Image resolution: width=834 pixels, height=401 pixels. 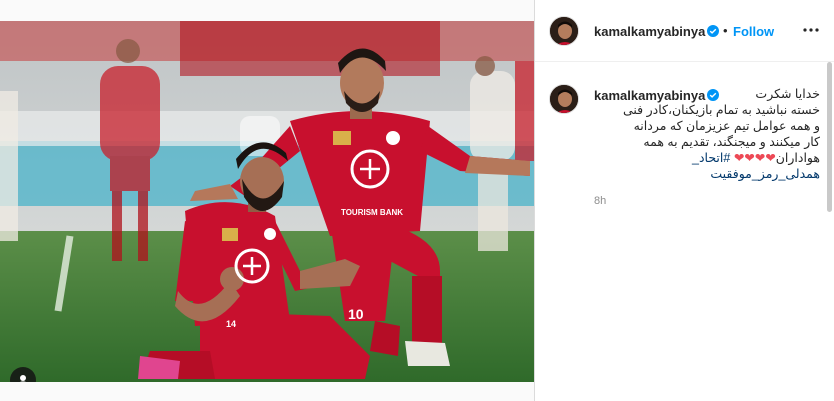 I want to click on avatar, so click(x=564, y=31).